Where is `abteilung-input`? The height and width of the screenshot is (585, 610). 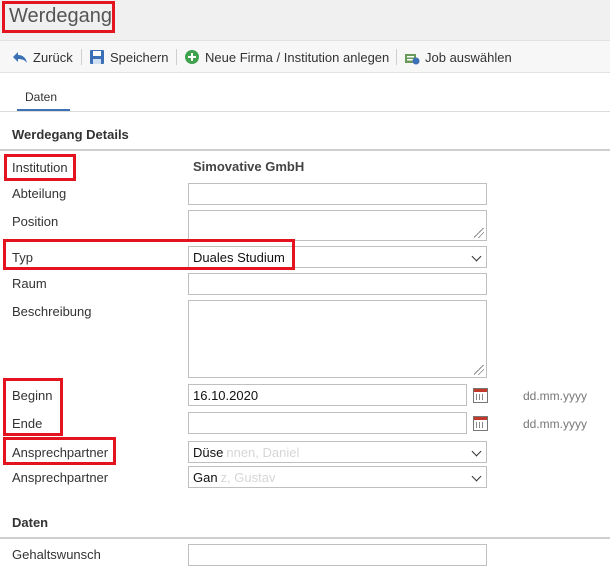 abteilung-input is located at coordinates (337, 194).